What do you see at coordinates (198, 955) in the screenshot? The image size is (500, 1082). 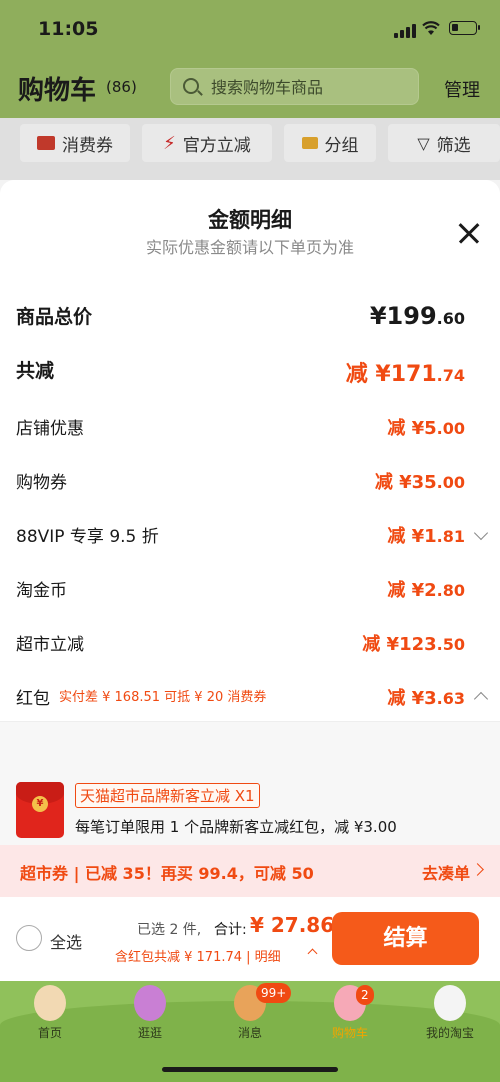 I see `discount-detail-link: 含红包共减 ¥ 171.74 | 明细` at bounding box center [198, 955].